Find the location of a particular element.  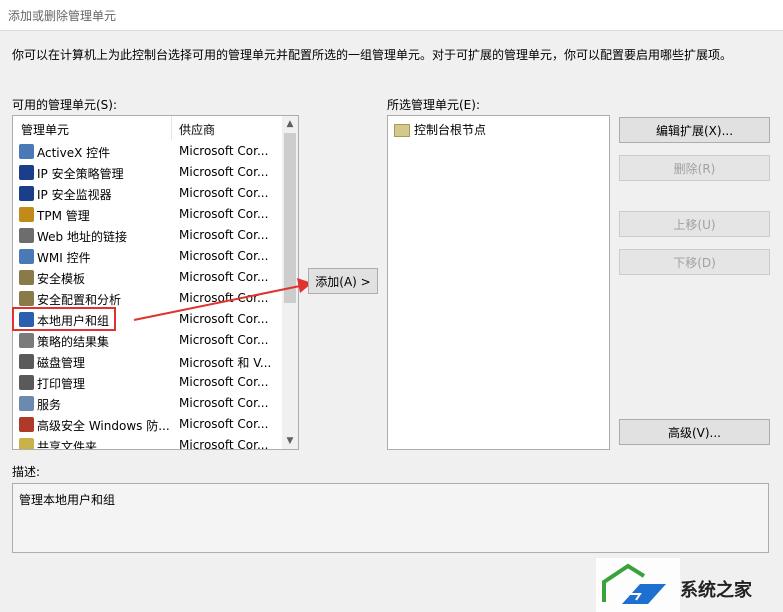

description-label: 描述: is located at coordinates (26, 472).